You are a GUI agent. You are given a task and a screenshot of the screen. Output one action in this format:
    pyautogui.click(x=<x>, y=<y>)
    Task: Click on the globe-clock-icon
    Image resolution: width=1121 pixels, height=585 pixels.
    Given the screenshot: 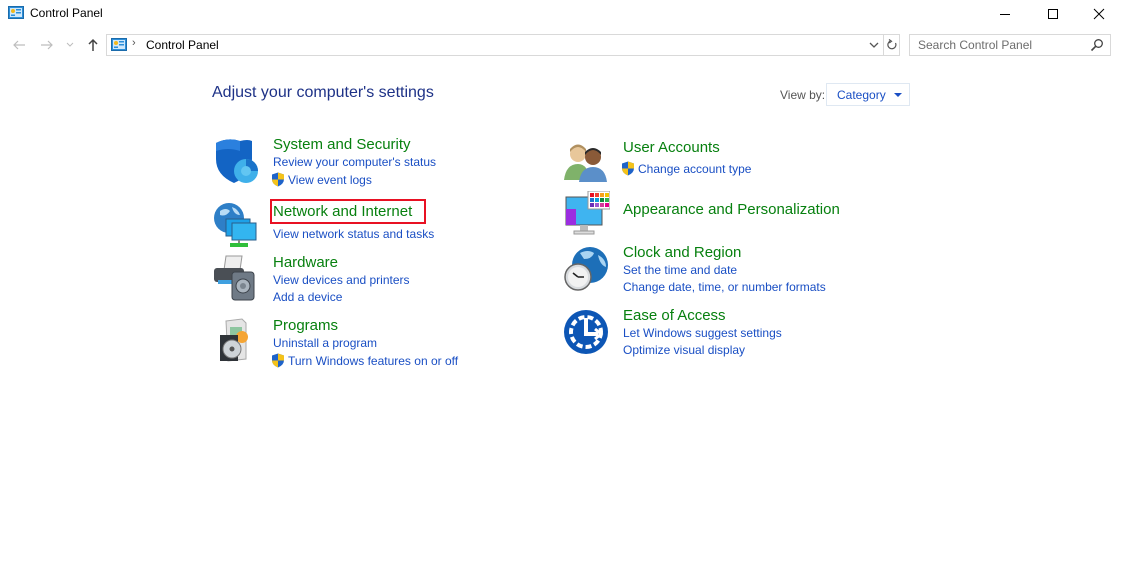 What is the action you would take?
    pyautogui.click(x=586, y=269)
    